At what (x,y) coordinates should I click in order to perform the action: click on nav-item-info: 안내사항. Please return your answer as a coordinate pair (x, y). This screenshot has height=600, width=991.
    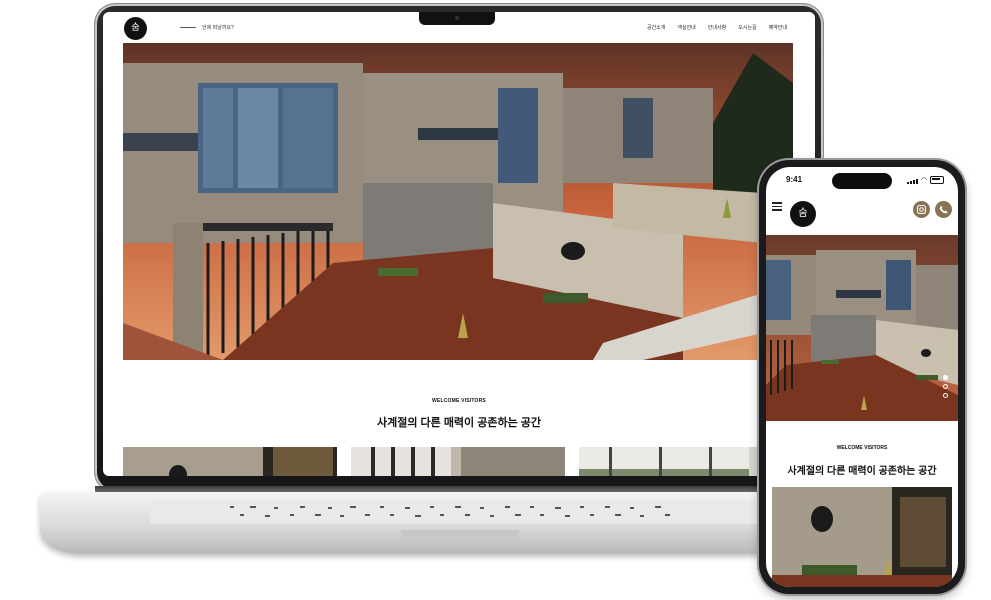
    Looking at the image, I should click on (717, 27).